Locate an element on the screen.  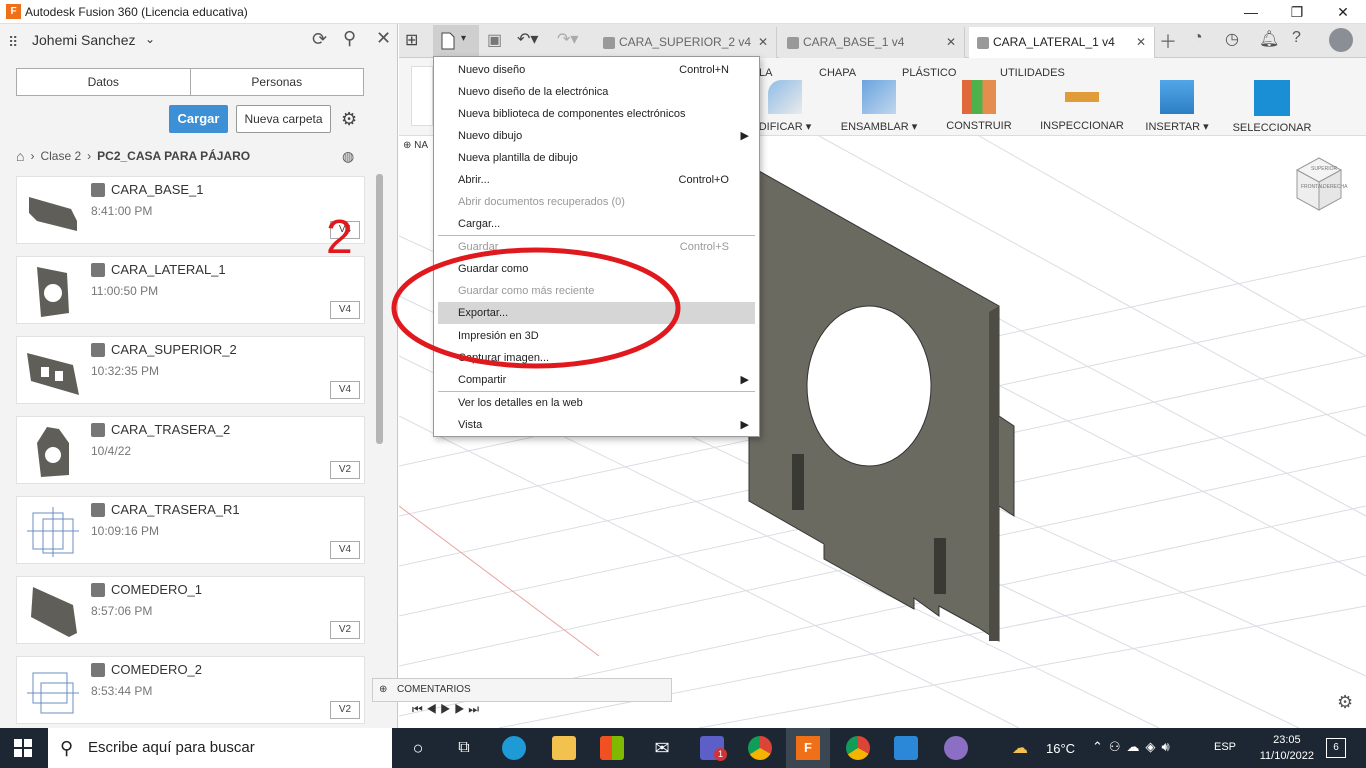
system-tray-icons: ⌃⚇☁◈🔊︎ is located at coordinates (1134, 747).